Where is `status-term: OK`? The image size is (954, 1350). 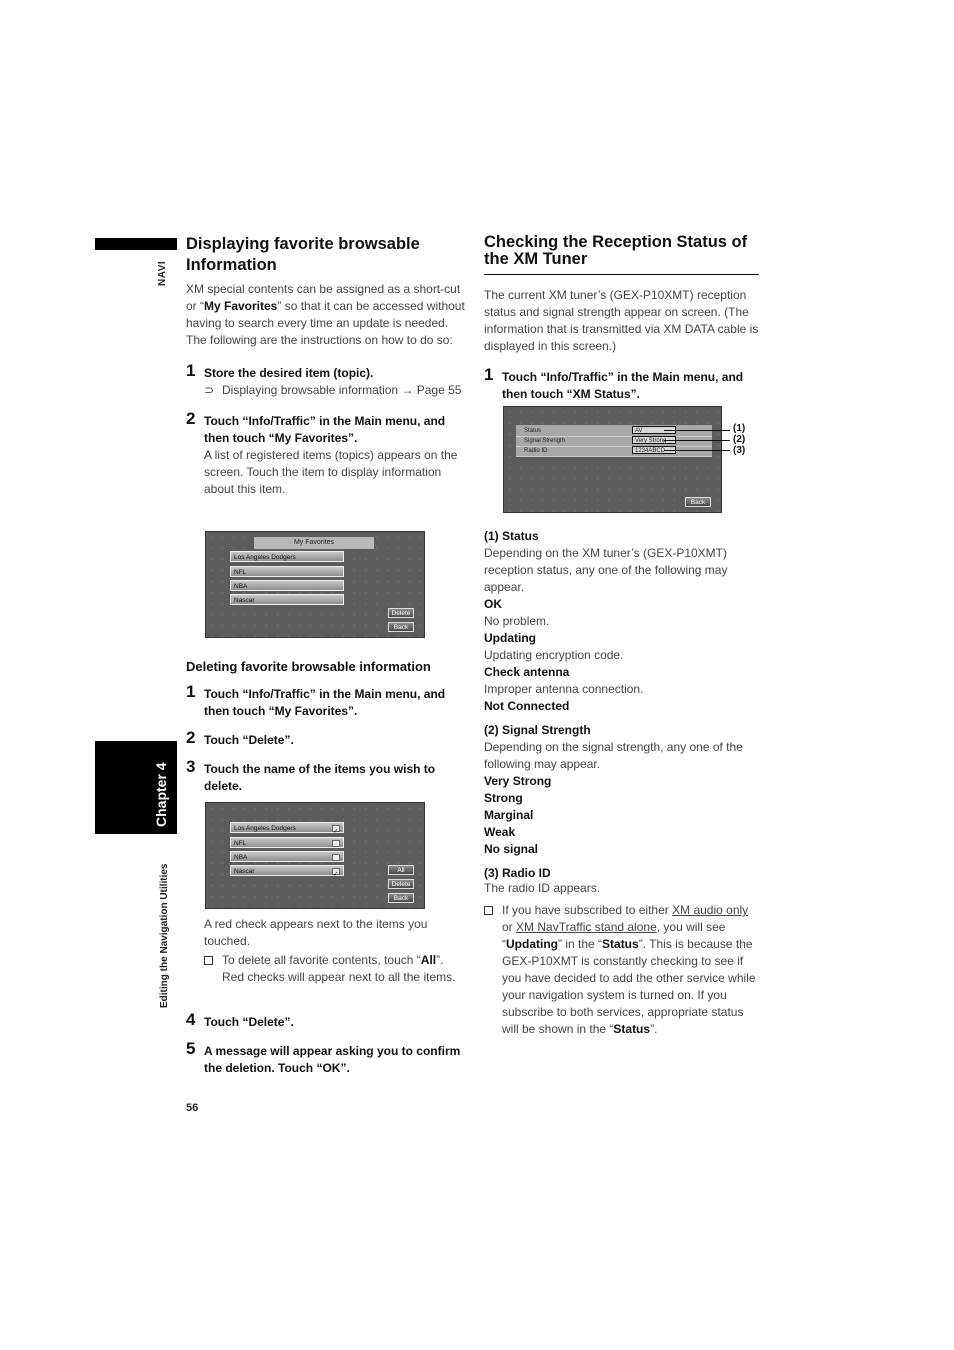 status-term: OK is located at coordinates (493, 604).